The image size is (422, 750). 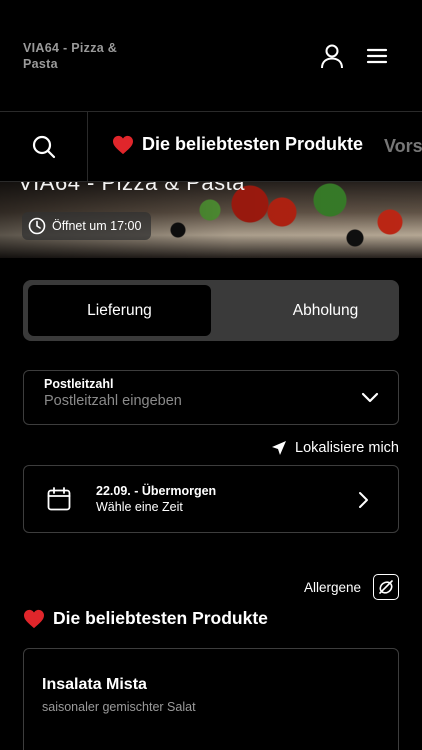 I want to click on chevron-right-icon, so click(x=363, y=500).